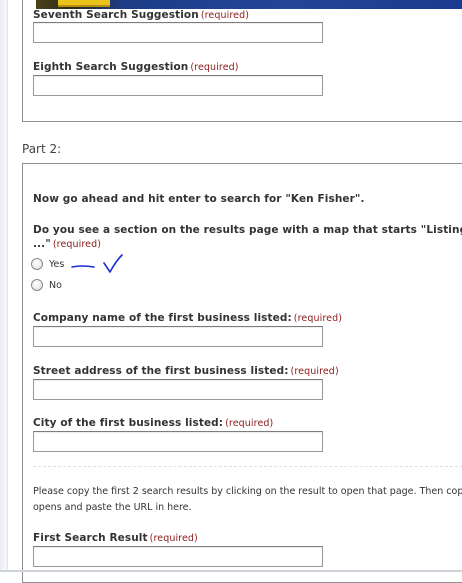 The width and height of the screenshot is (462, 583). Describe the element at coordinates (178, 32) in the screenshot. I see `seventh-suggestion-input` at that location.